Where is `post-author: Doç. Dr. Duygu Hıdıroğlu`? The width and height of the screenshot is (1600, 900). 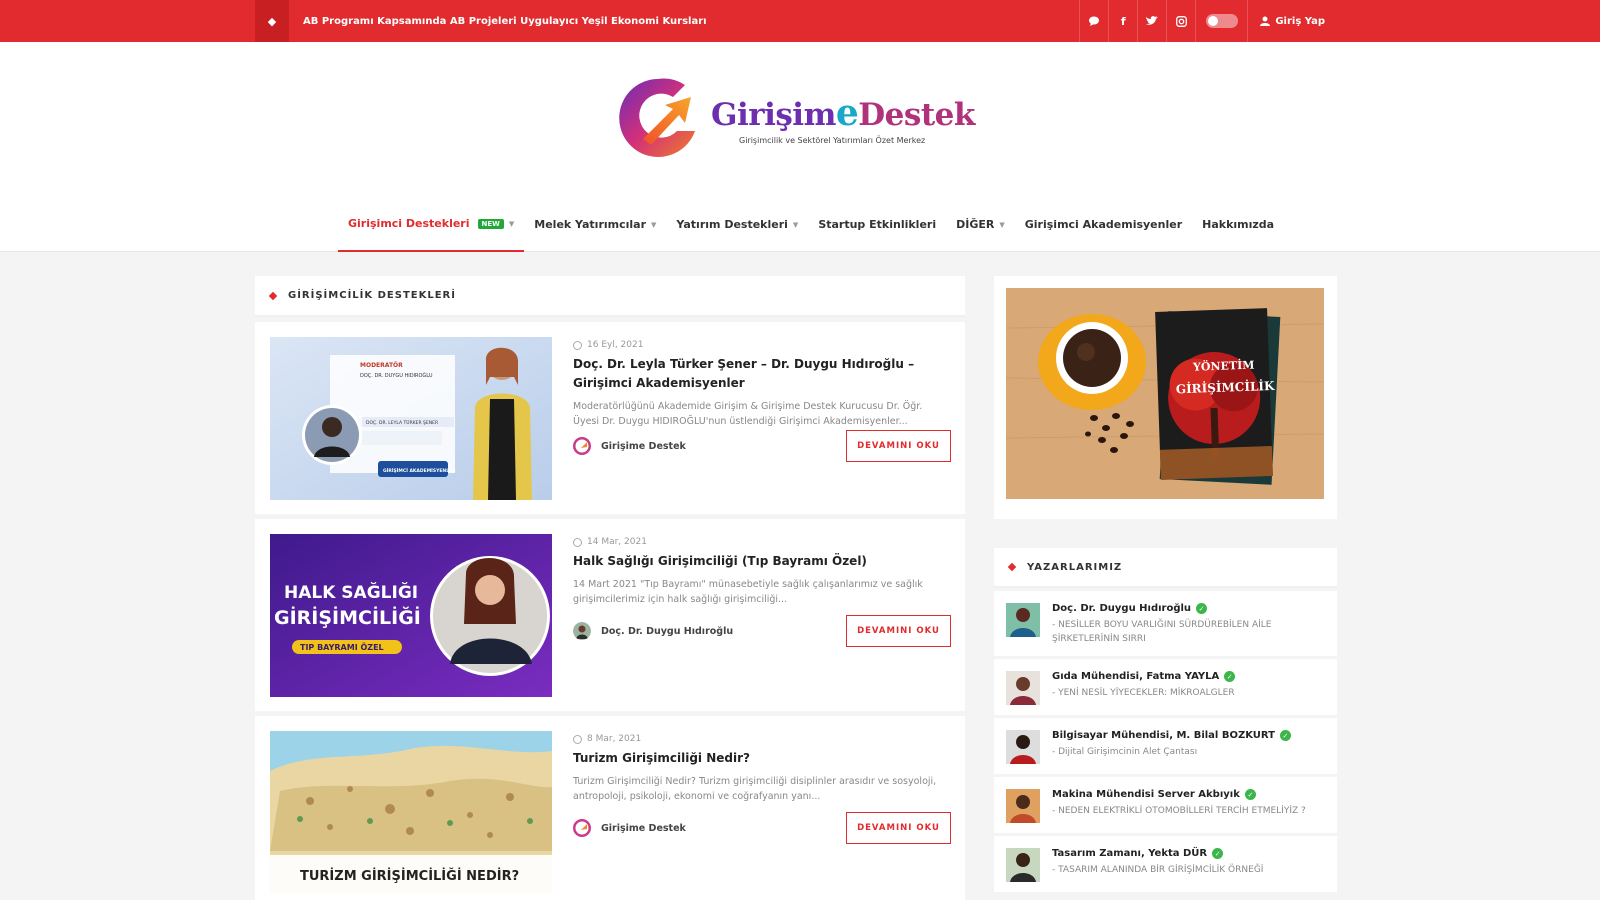 post-author: Doç. Dr. Duygu Hıdıroğlu is located at coordinates (653, 631).